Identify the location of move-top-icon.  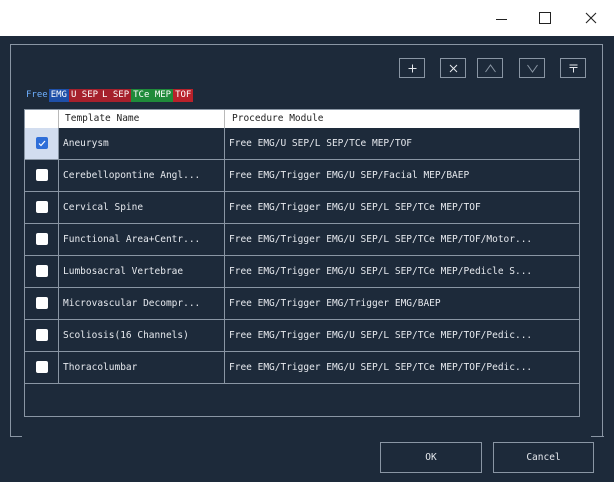
(573, 68).